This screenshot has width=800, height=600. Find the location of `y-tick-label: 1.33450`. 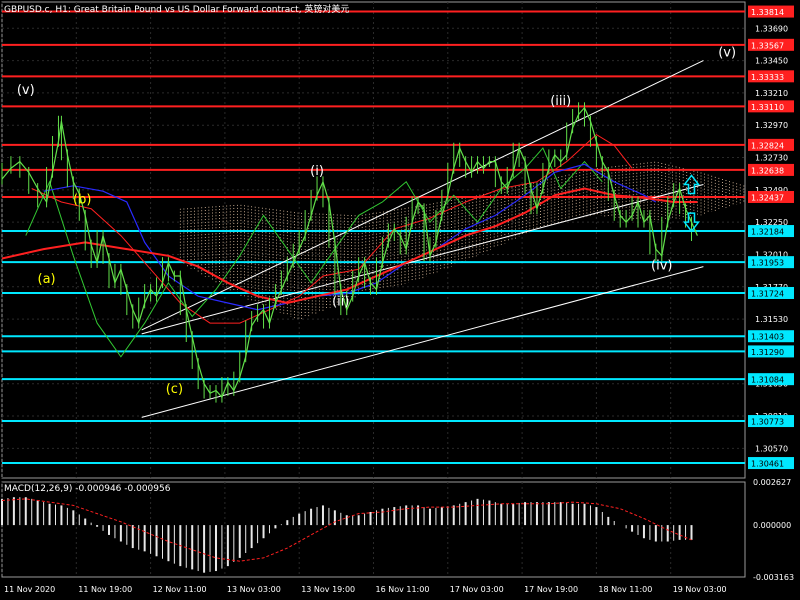

y-tick-label: 1.33450 is located at coordinates (771, 61).